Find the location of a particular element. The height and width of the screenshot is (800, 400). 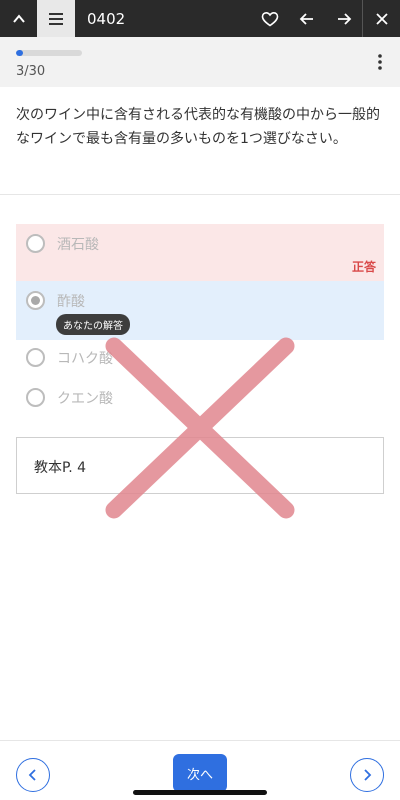

next-button: 次へ is located at coordinates (200, 773).